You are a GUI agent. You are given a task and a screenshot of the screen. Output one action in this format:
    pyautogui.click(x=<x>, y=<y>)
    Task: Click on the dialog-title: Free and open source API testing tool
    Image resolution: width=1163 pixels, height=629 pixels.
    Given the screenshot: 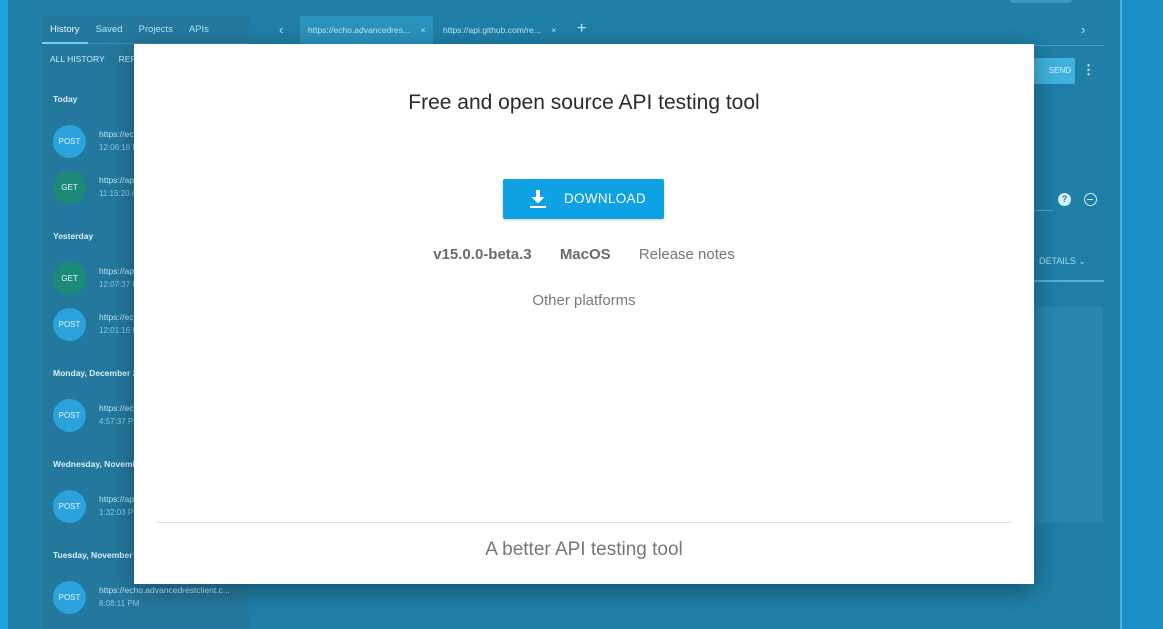 What is the action you would take?
    pyautogui.click(x=584, y=102)
    